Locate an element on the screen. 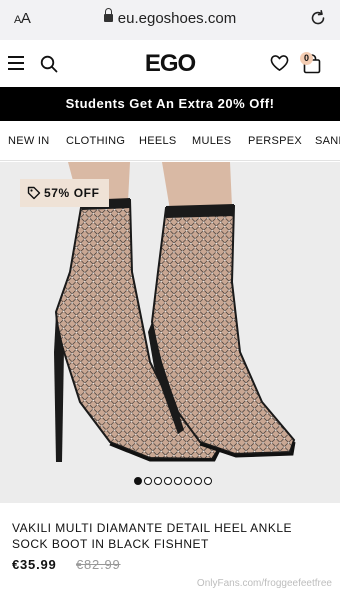  url-text: eu.egoshoes.com is located at coordinates (177, 18).